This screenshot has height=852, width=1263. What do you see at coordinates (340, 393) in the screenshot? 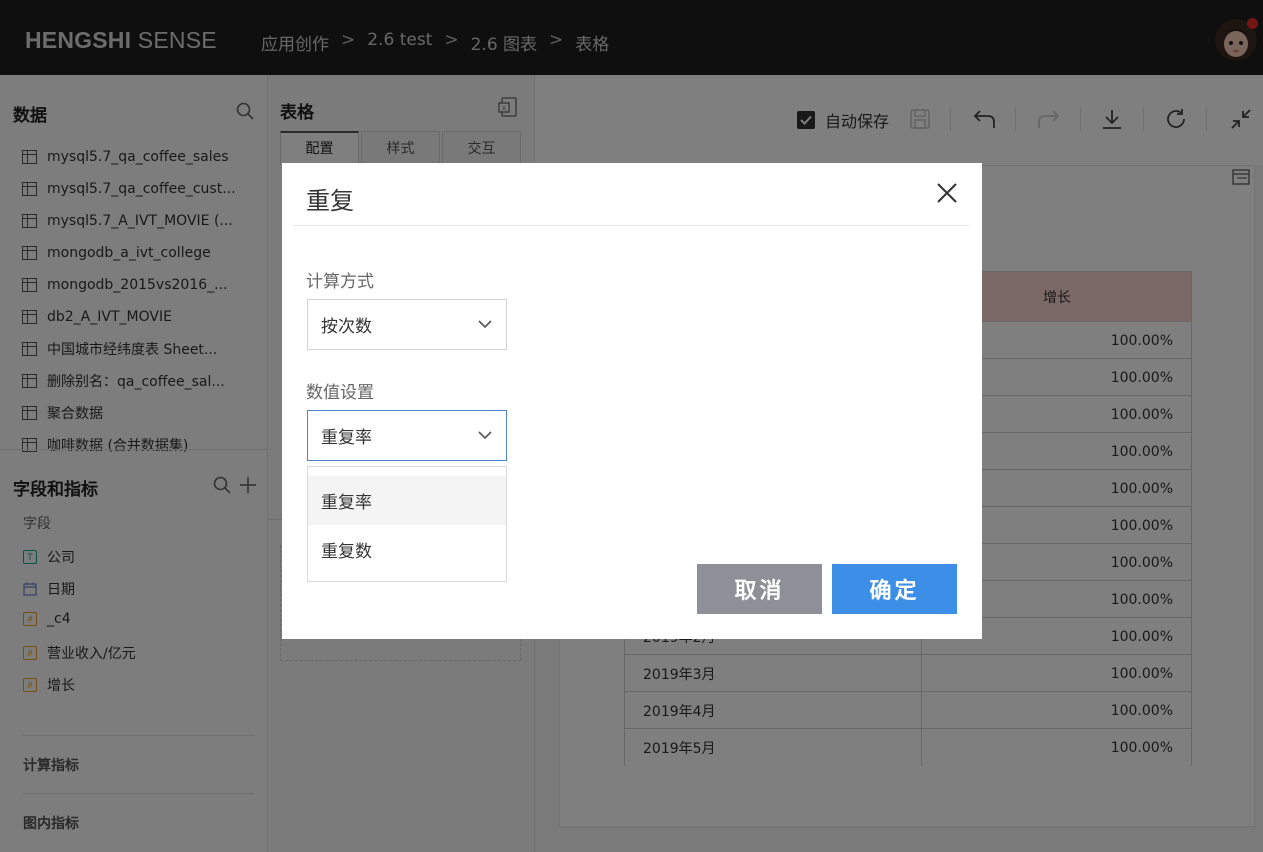
I see `value-setting-label: 数值设置` at bounding box center [340, 393].